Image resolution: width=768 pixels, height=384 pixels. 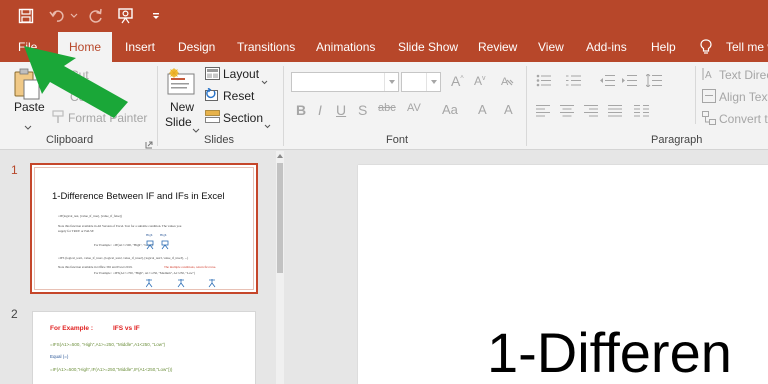 I want to click on align-center-icon, so click(x=567, y=113).